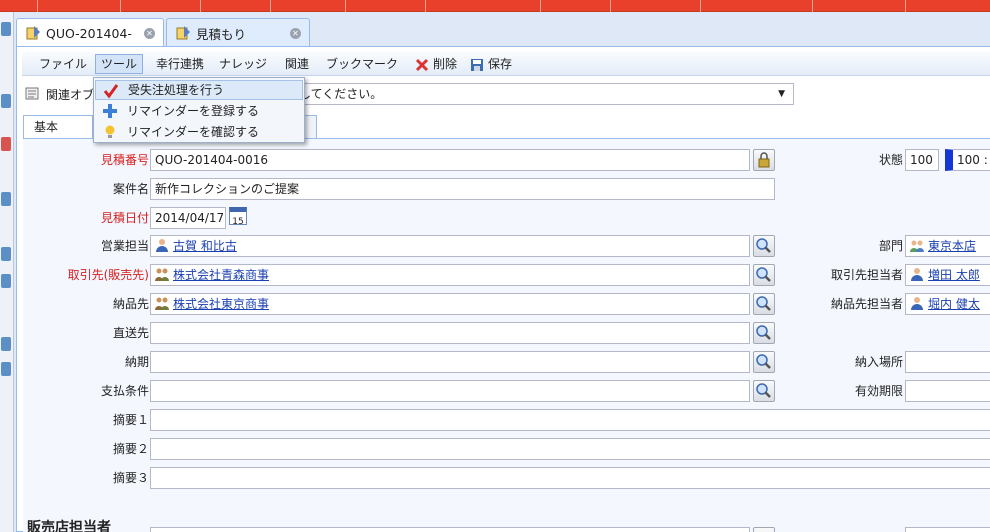 The height and width of the screenshot is (532, 990). Describe the element at coordinates (63, 64) in the screenshot. I see `menu-file: ファイル` at that location.